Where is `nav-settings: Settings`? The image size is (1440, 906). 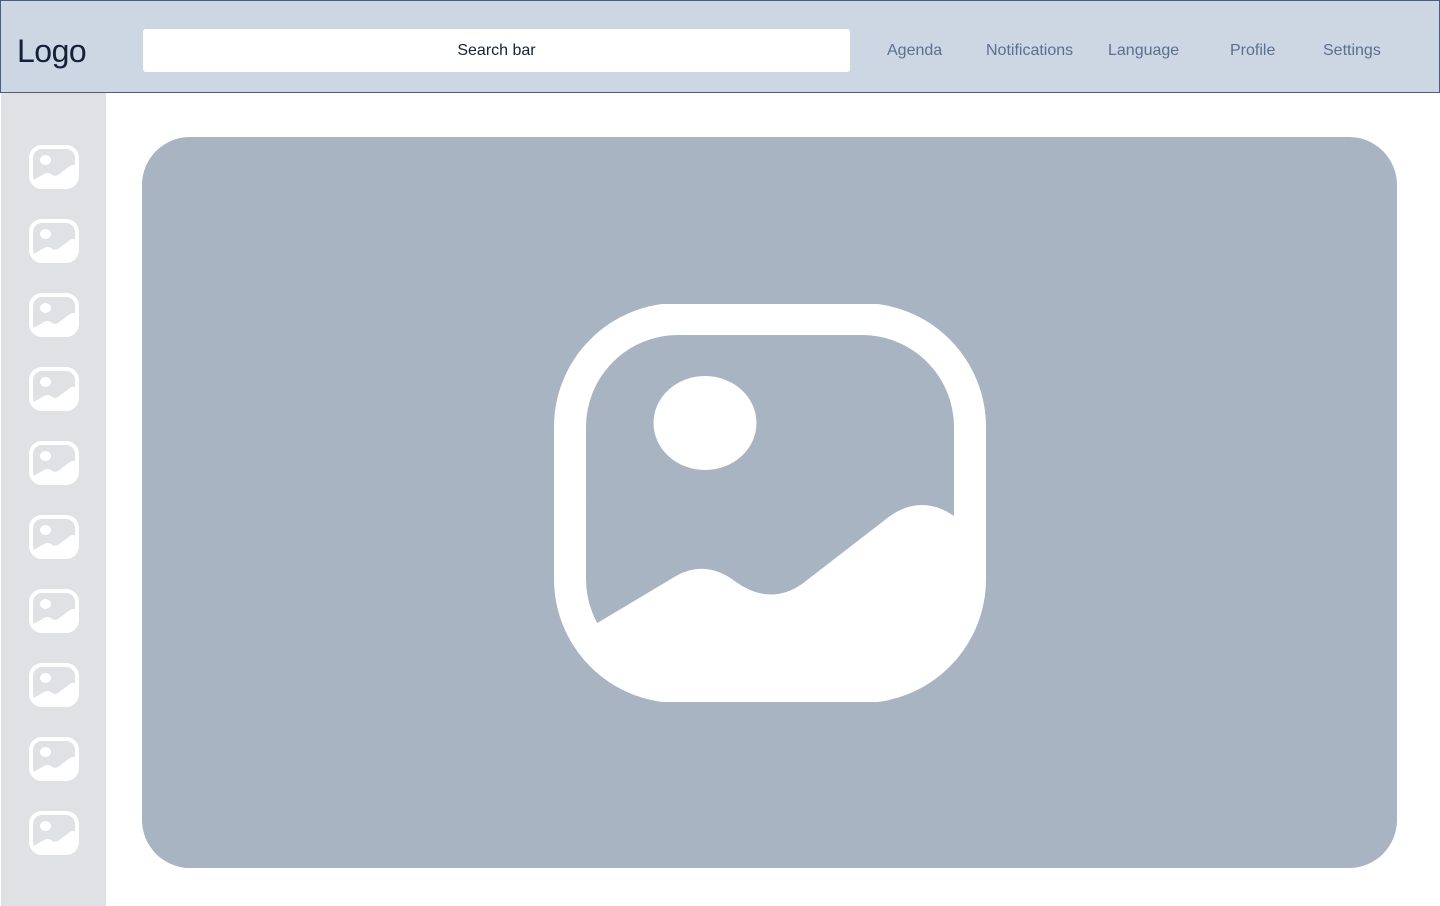
nav-settings: Settings is located at coordinates (1352, 51).